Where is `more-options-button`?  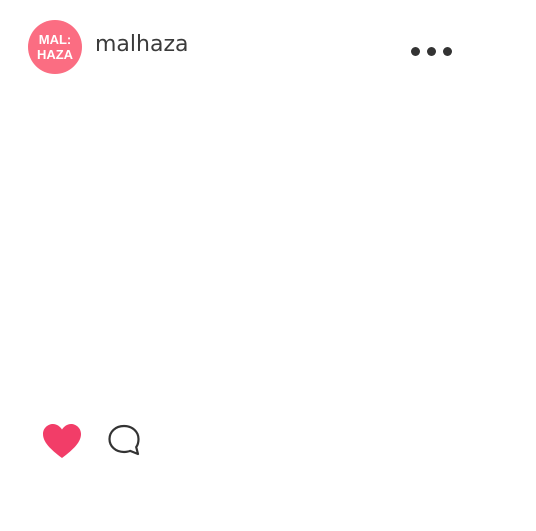
more-options-button is located at coordinates (431, 51).